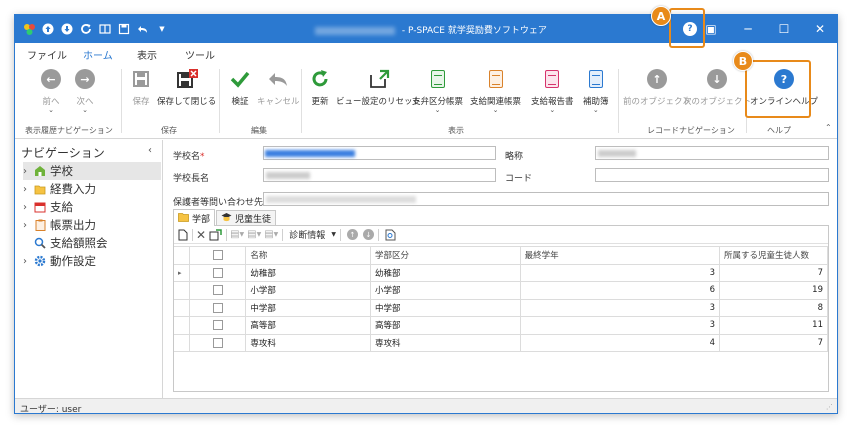 Image resolution: width=853 pixels, height=428 pixels. What do you see at coordinates (194, 217) in the screenshot?
I see `tab-department: 学部` at bounding box center [194, 217].